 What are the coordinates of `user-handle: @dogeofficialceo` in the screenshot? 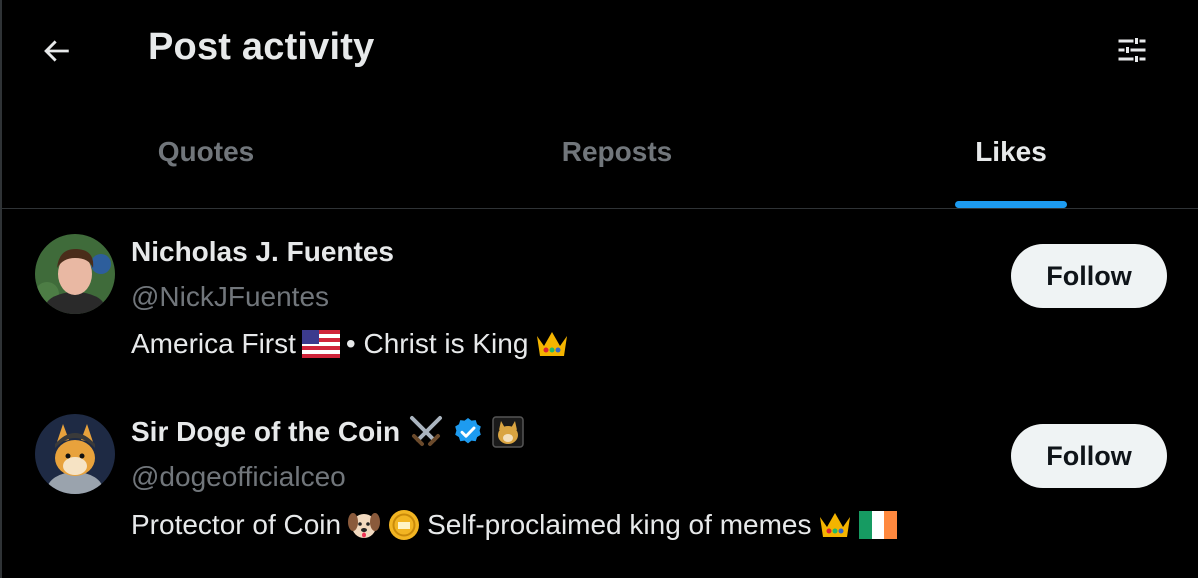 It's located at (238, 477).